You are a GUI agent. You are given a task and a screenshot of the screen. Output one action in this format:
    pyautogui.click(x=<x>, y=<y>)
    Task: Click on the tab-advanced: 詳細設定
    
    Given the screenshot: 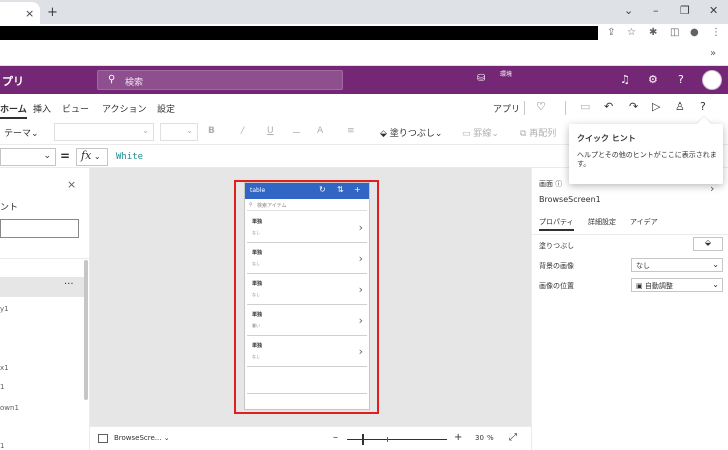 What is the action you would take?
    pyautogui.click(x=602, y=222)
    